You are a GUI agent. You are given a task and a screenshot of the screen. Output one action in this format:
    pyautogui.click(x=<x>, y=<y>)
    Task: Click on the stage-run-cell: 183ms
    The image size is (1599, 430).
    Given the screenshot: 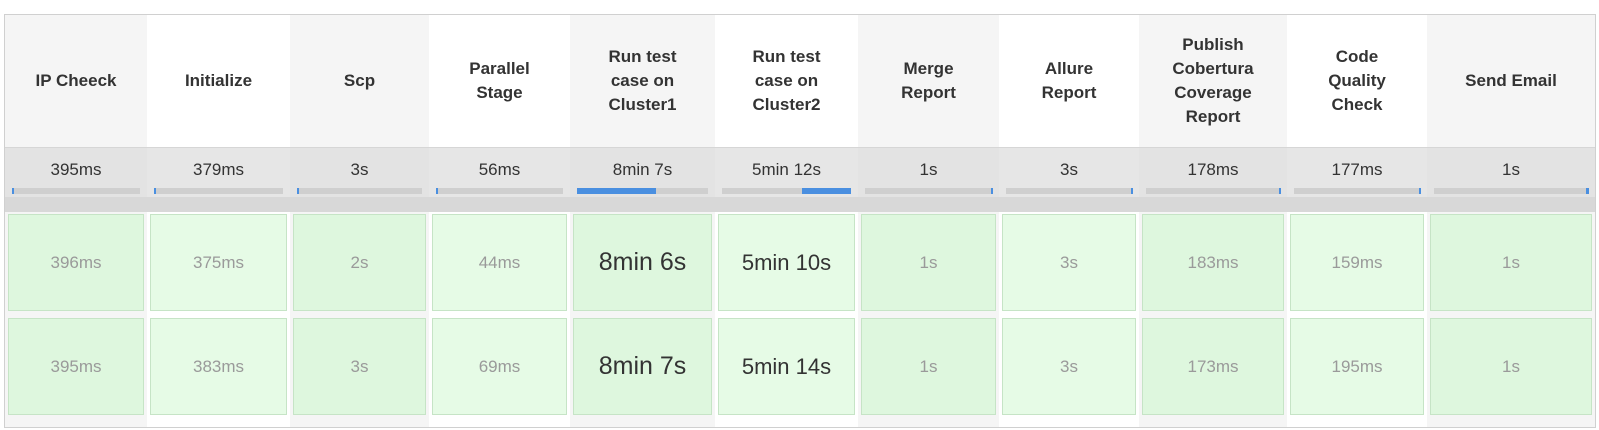 What is the action you would take?
    pyautogui.click(x=1213, y=262)
    